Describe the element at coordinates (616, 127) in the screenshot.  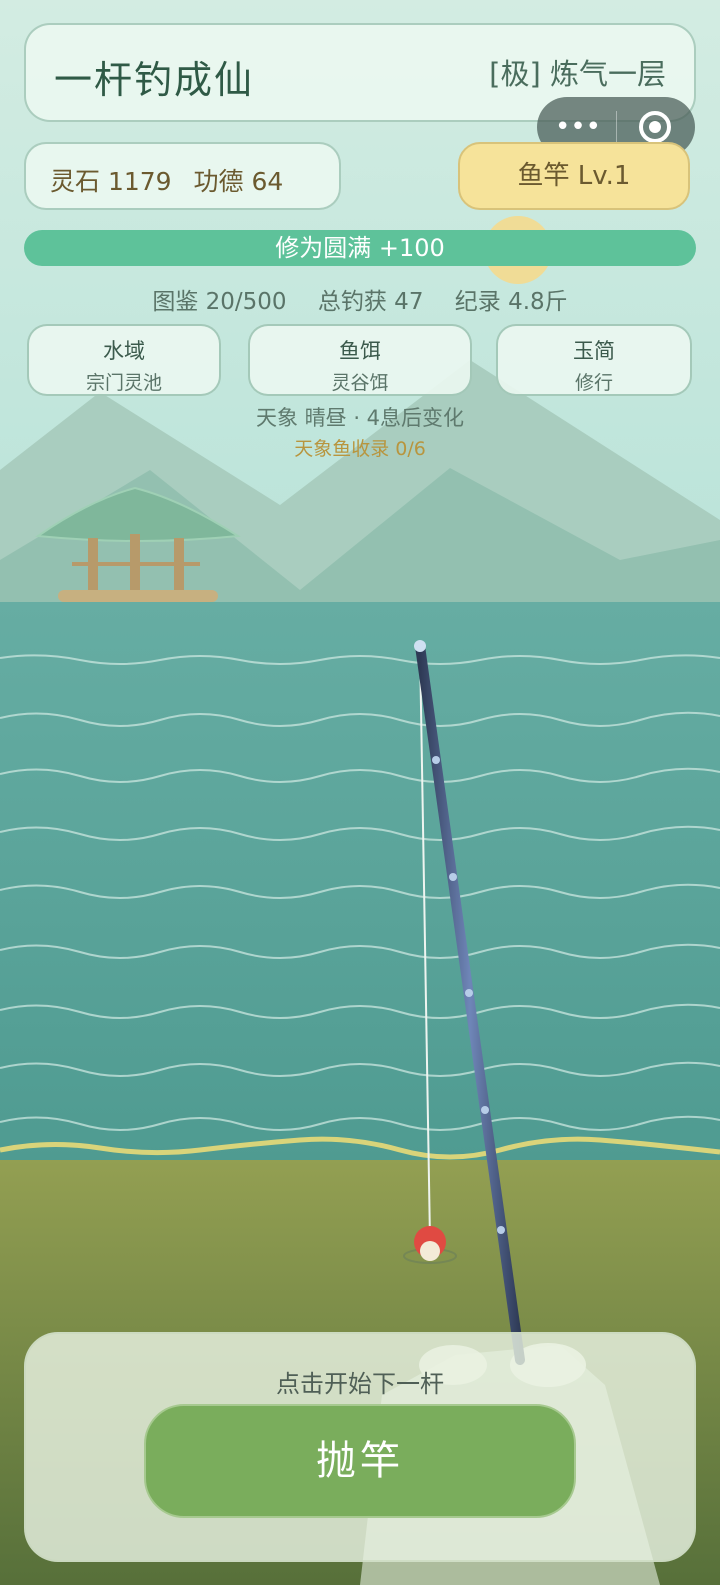
I see `capsule-divider` at that location.